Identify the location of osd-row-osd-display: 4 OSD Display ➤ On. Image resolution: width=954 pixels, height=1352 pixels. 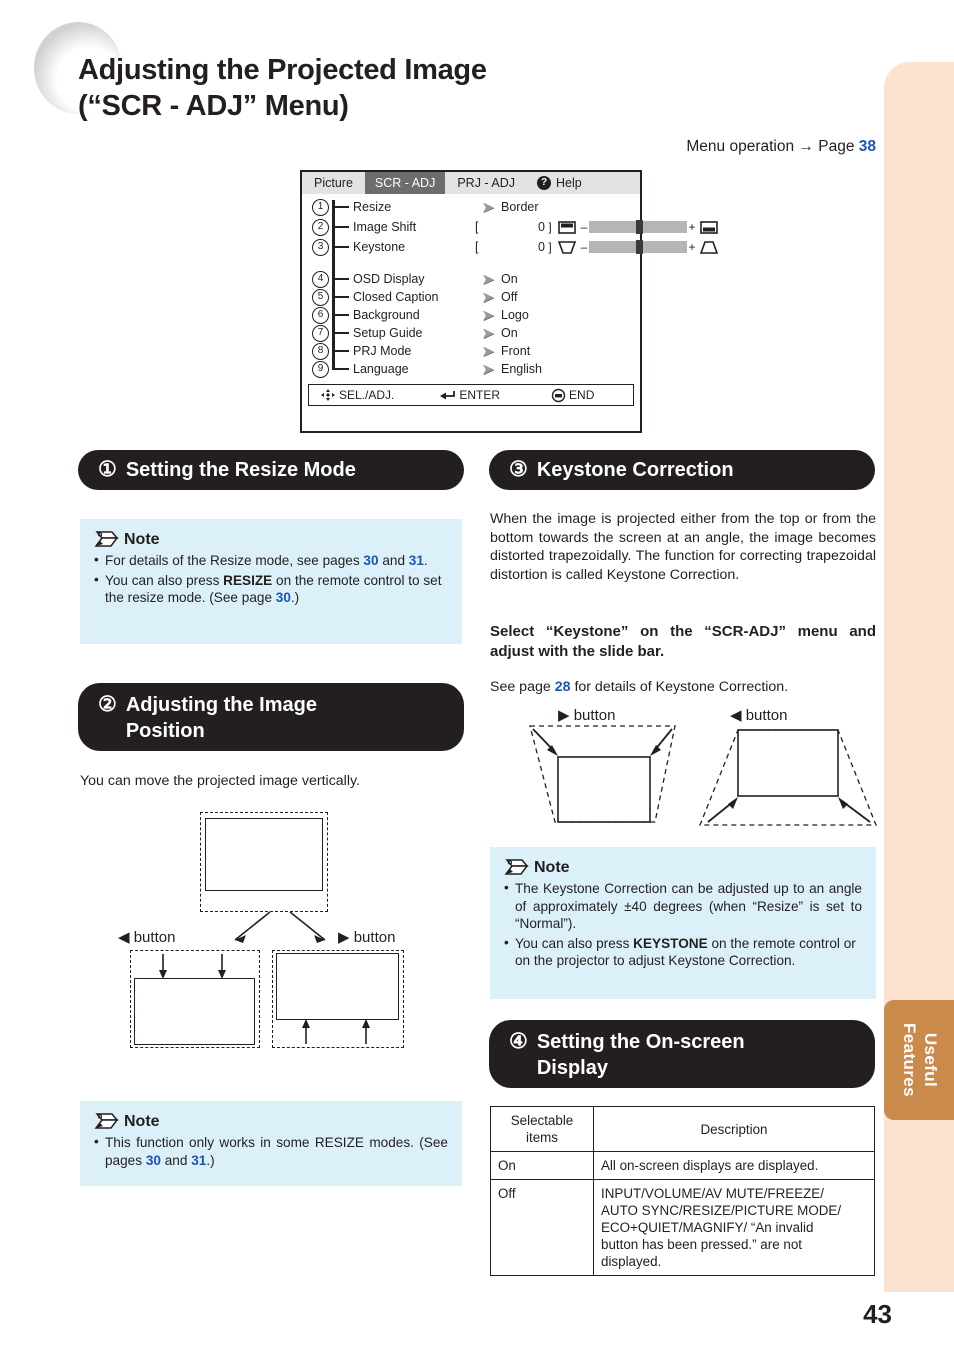
(472, 279).